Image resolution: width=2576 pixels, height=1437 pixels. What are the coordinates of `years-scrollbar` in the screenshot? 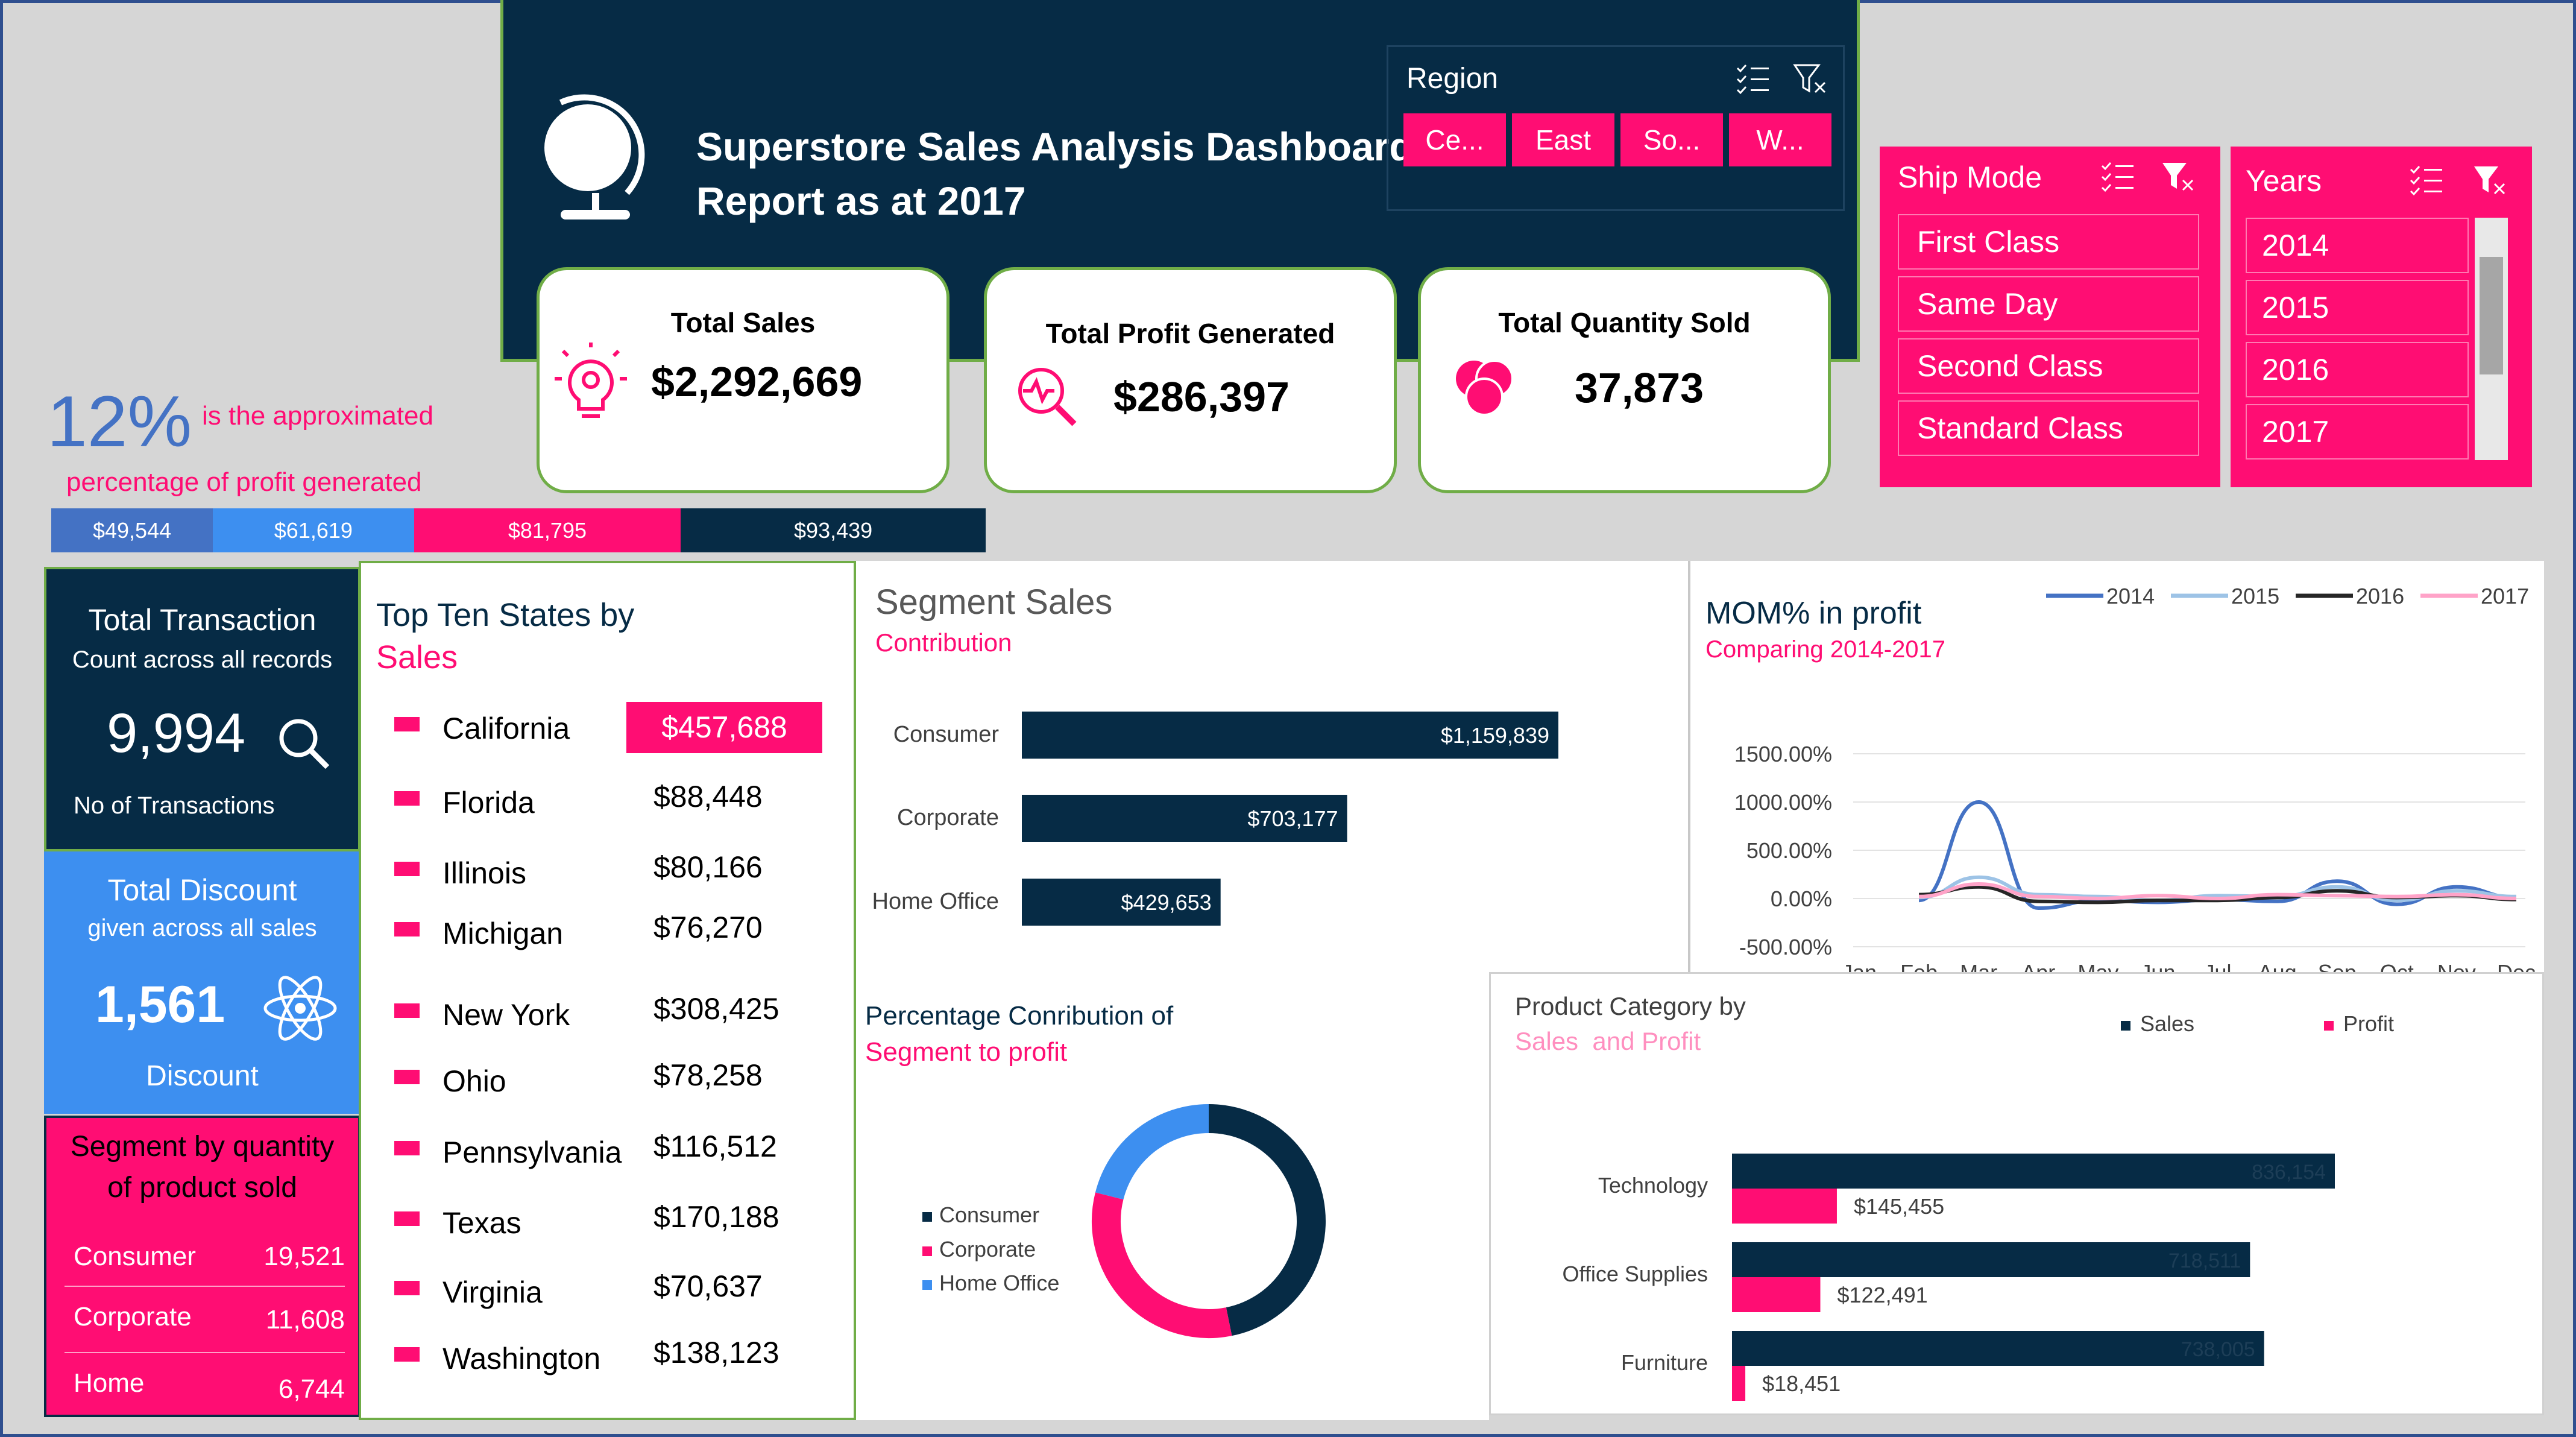 It's located at (2491, 339).